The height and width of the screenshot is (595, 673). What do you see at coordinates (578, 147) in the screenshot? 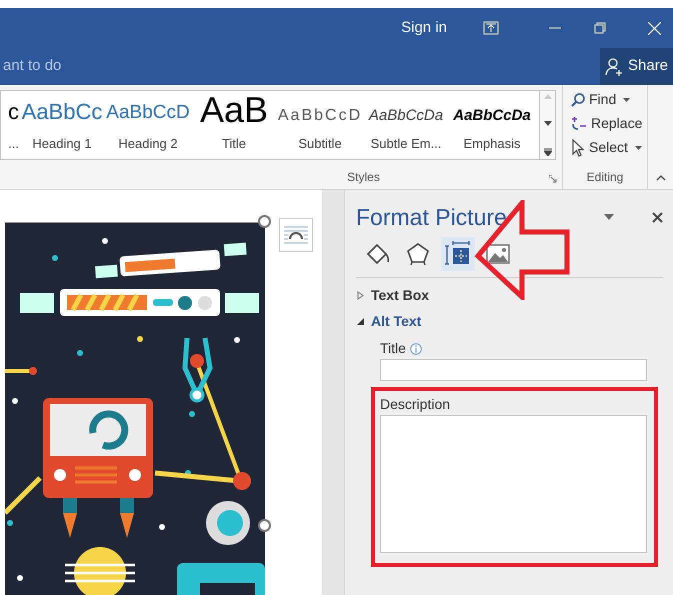
I see `cursor-icon` at bounding box center [578, 147].